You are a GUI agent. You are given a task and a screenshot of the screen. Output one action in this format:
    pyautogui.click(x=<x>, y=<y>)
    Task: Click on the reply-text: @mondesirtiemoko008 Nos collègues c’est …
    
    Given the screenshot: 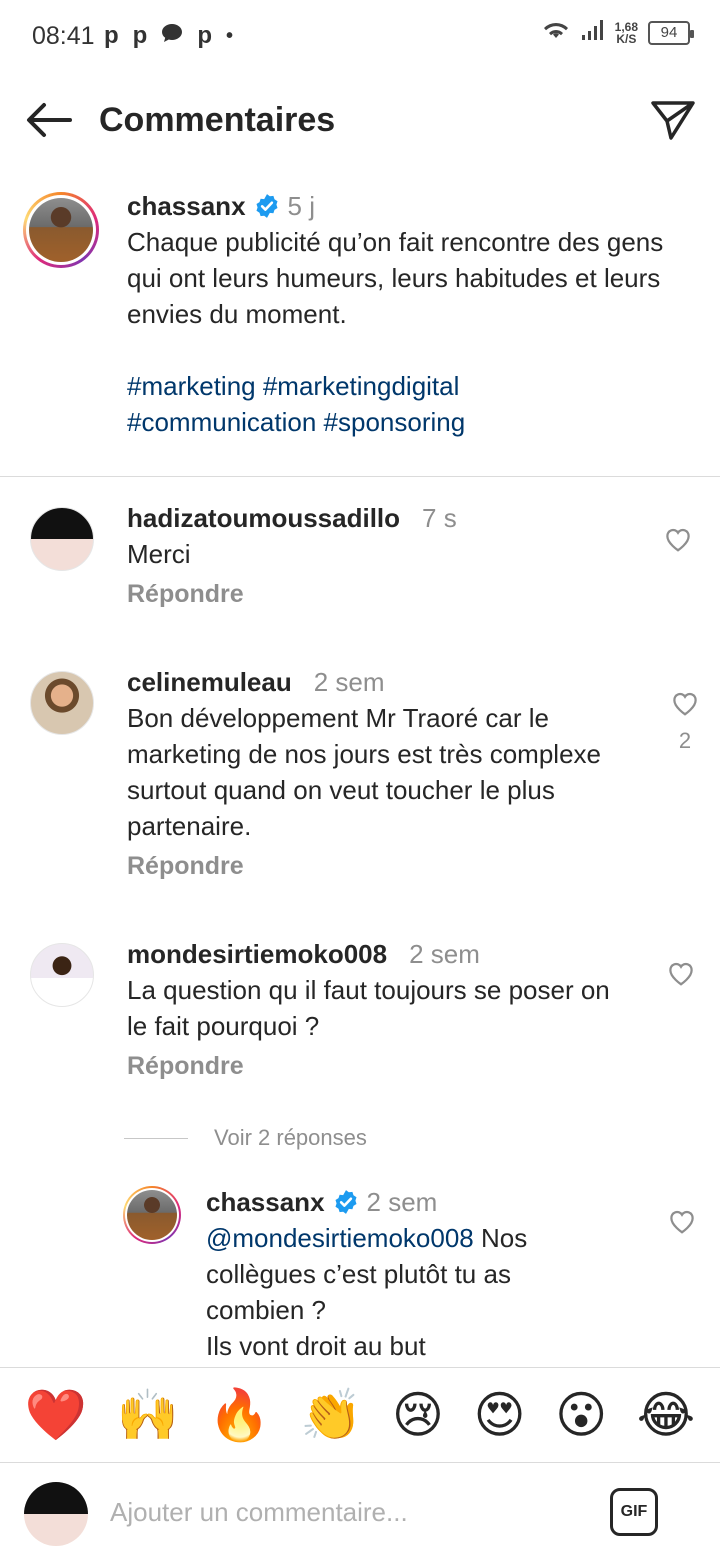 What is the action you would take?
    pyautogui.click(x=367, y=1274)
    